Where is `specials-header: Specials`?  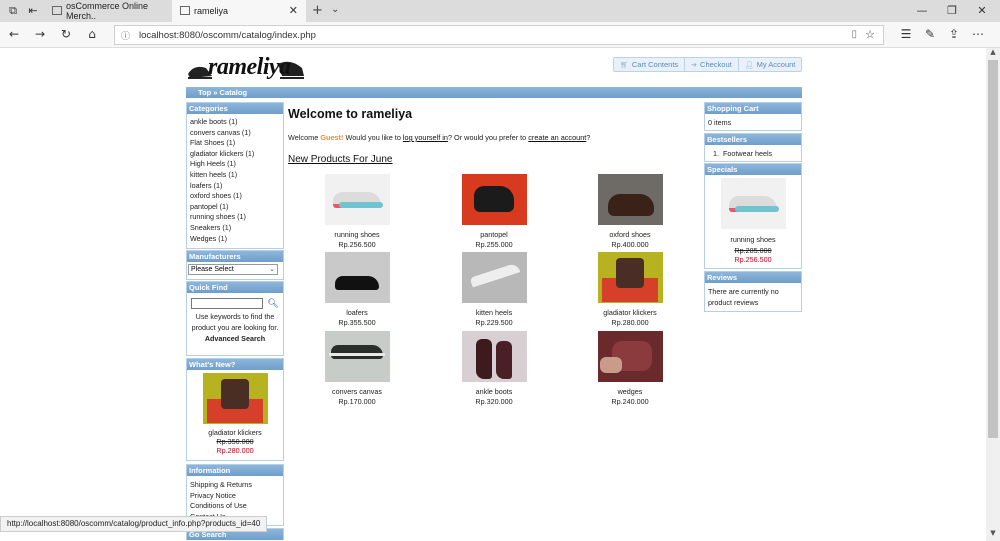
specials-header: Specials is located at coordinates (753, 169).